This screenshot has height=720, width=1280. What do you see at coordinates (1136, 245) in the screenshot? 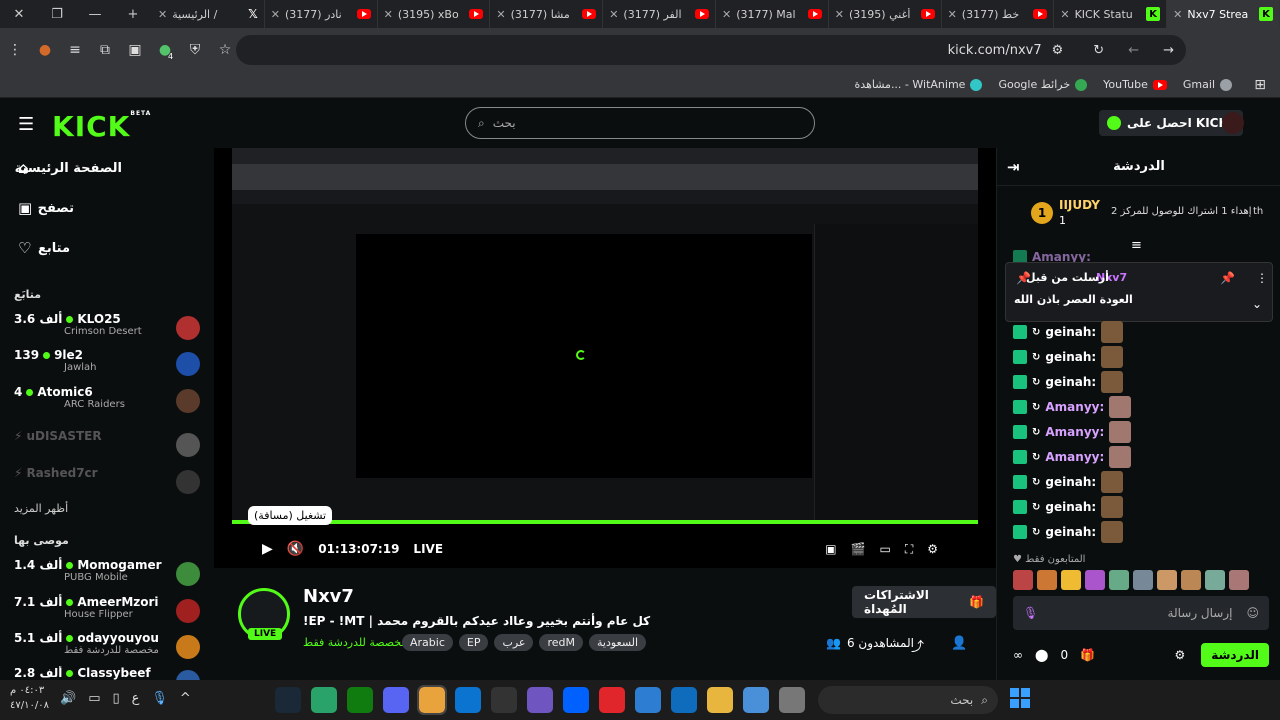
I see `leaderboard-toggle-icon: ≡` at bounding box center [1136, 245].